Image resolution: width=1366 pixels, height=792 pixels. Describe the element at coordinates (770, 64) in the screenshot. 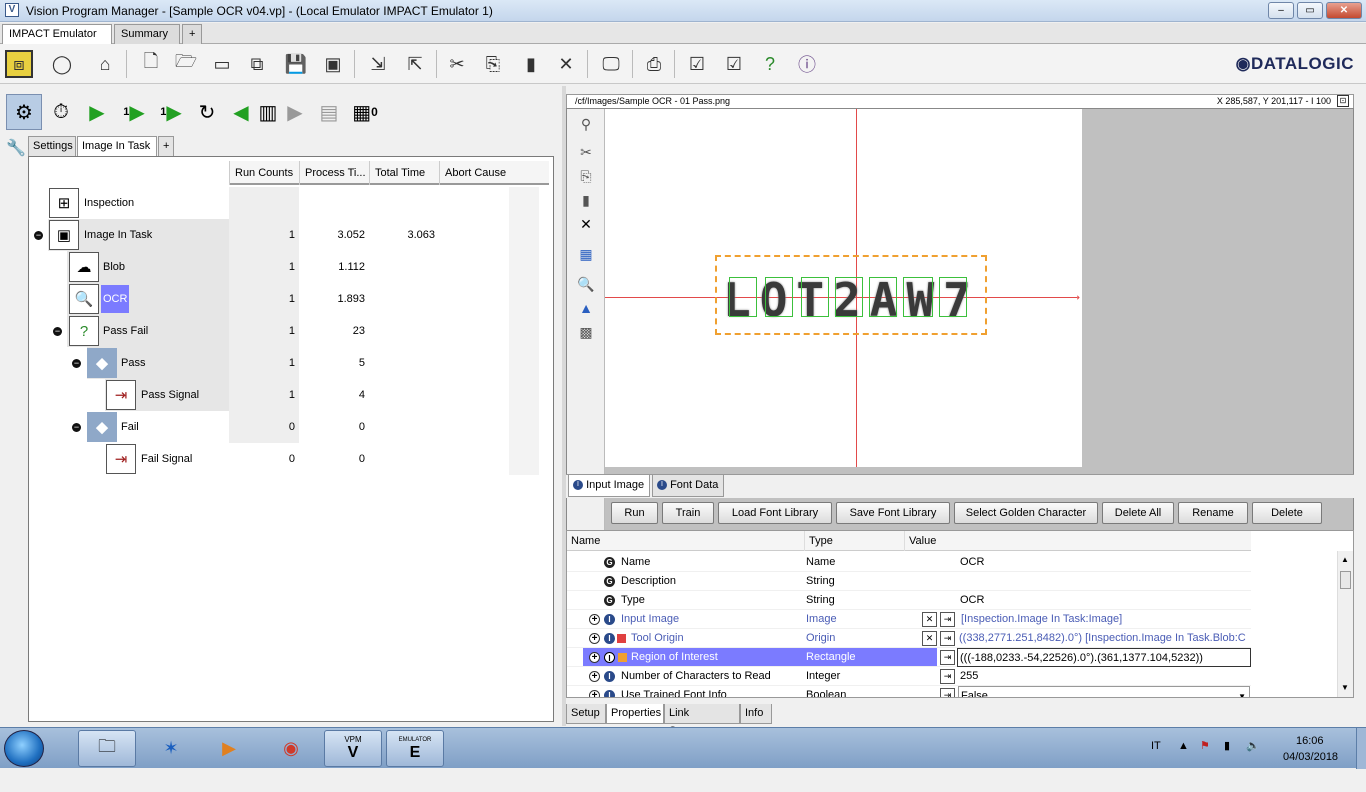

I see `help-icon: ?` at that location.